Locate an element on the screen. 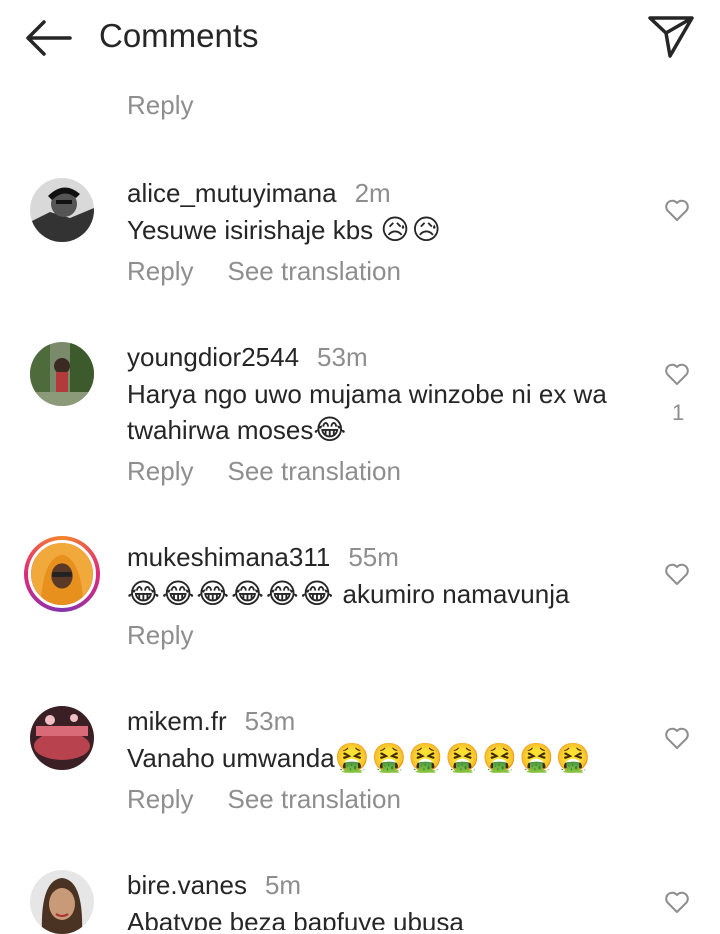 The height and width of the screenshot is (934, 720). comment-body: Abatype beza bapfuye ubusa is located at coordinates (295, 918).